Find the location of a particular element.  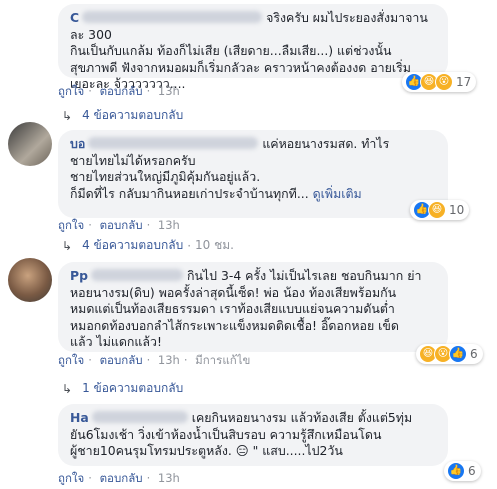

haha-icon: 😆 is located at coordinates (437, 210).